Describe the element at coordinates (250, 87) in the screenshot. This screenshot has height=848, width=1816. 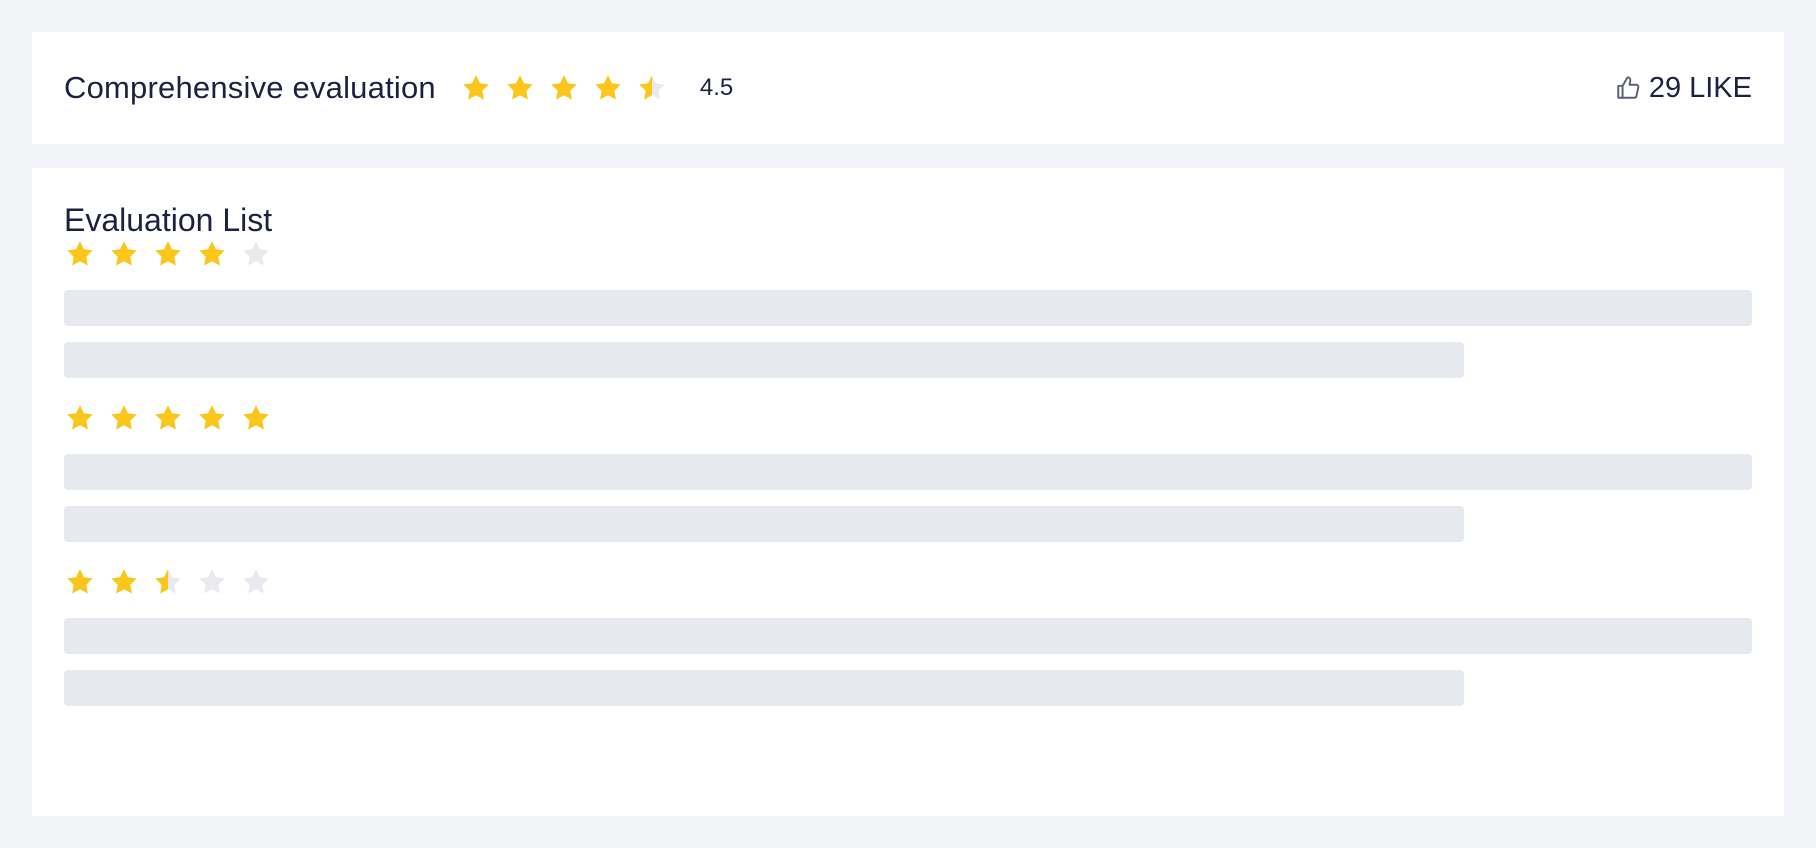
I see `summary-title: Comprehensive evaluation` at that location.